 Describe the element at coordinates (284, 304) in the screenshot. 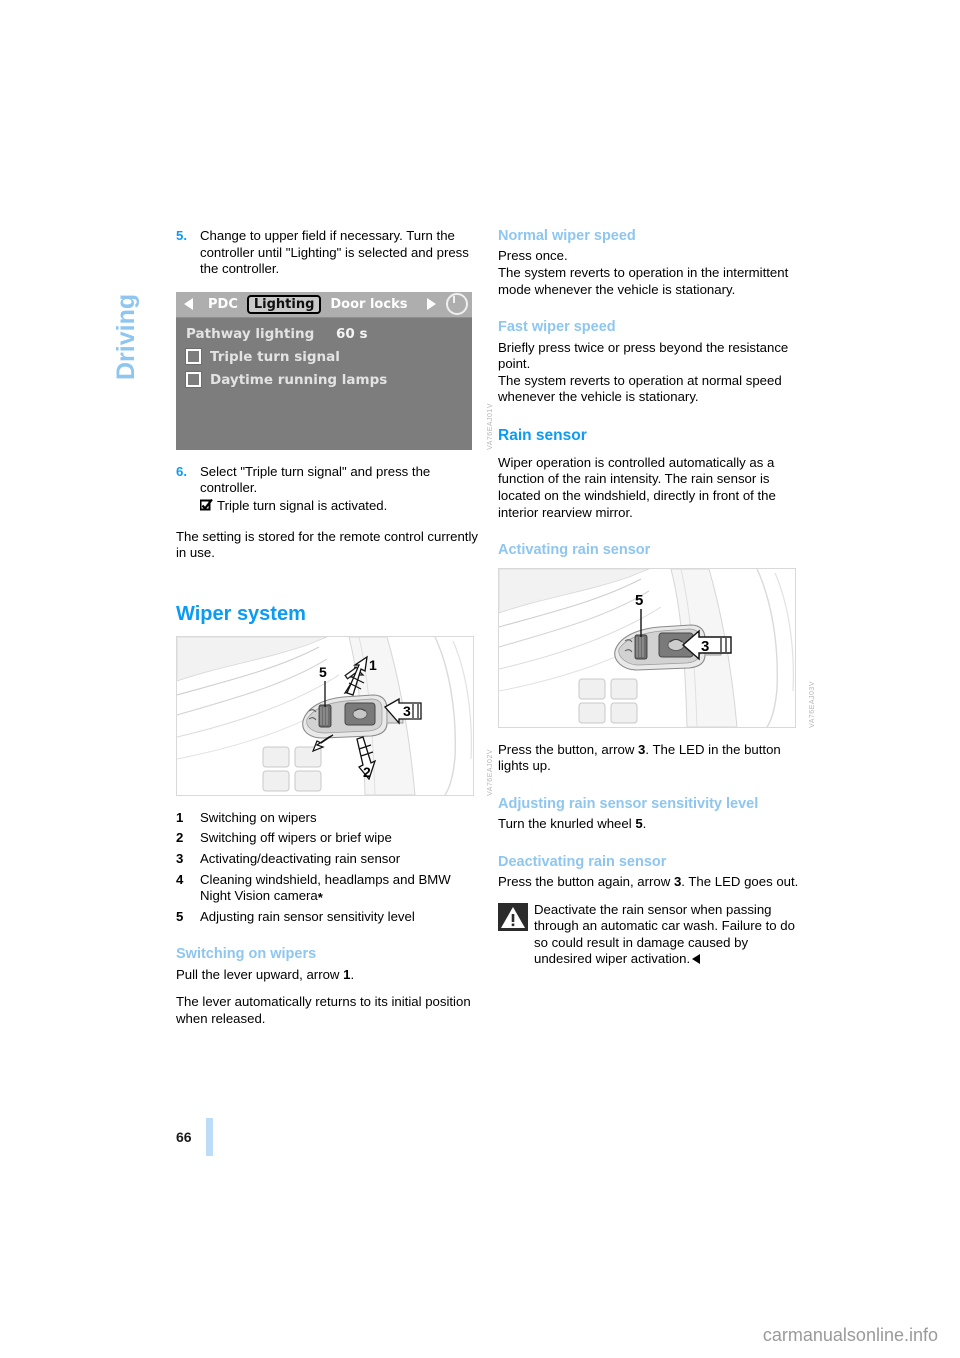

I see `idrive-tab-lighting: Lighting` at that location.